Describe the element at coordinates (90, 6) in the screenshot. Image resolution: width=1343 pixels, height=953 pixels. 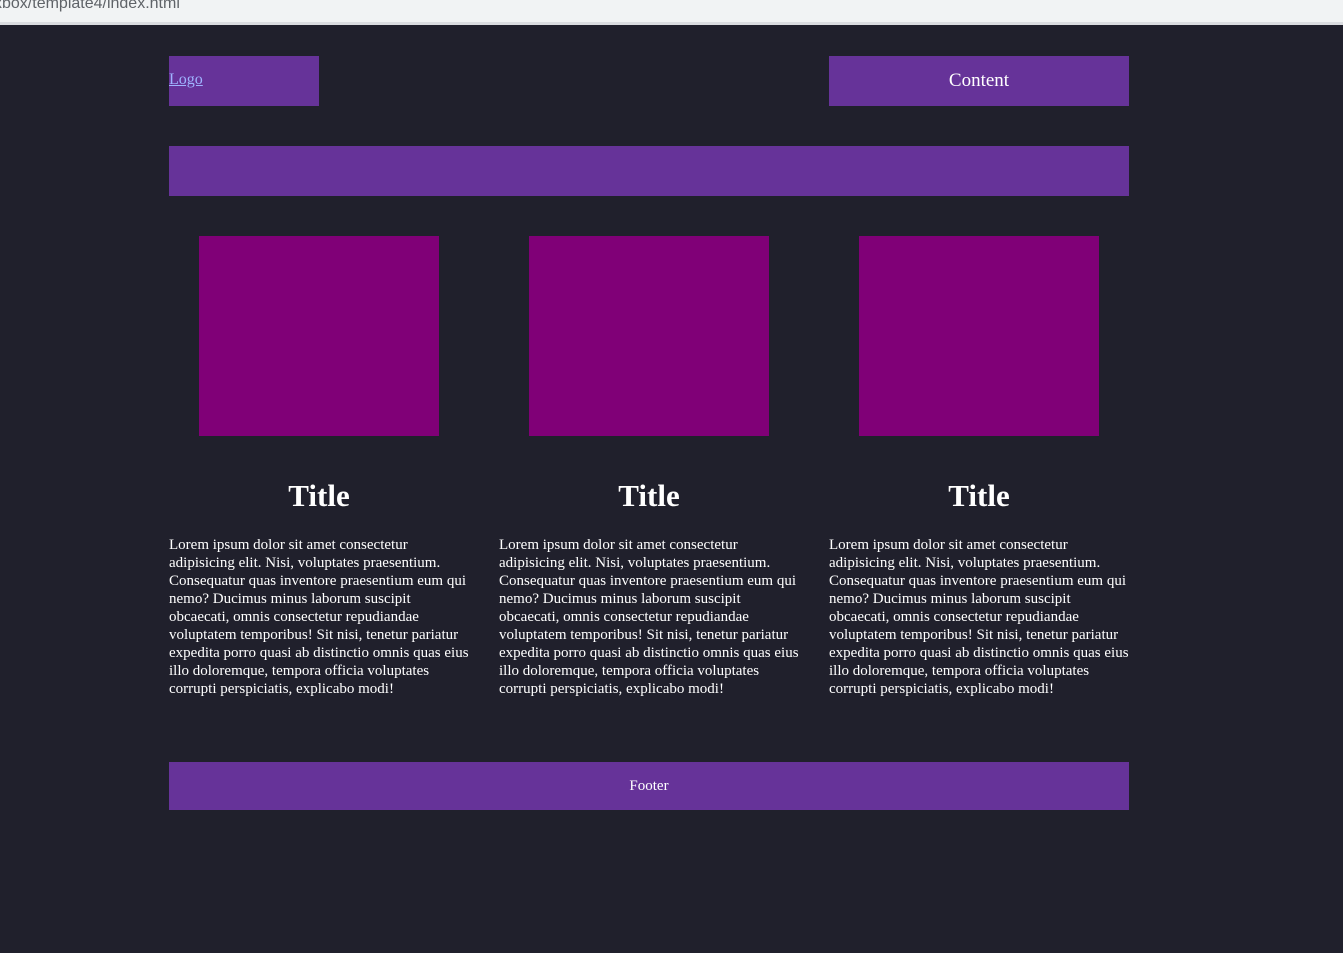
I see `address-bar-url: xbox/template4/index.html` at that location.